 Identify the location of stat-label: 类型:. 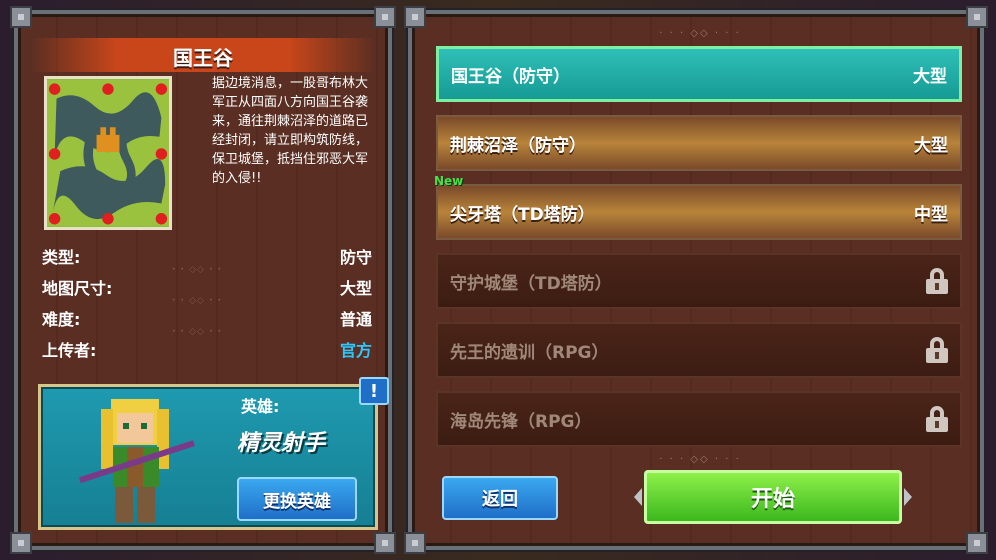
(61, 257).